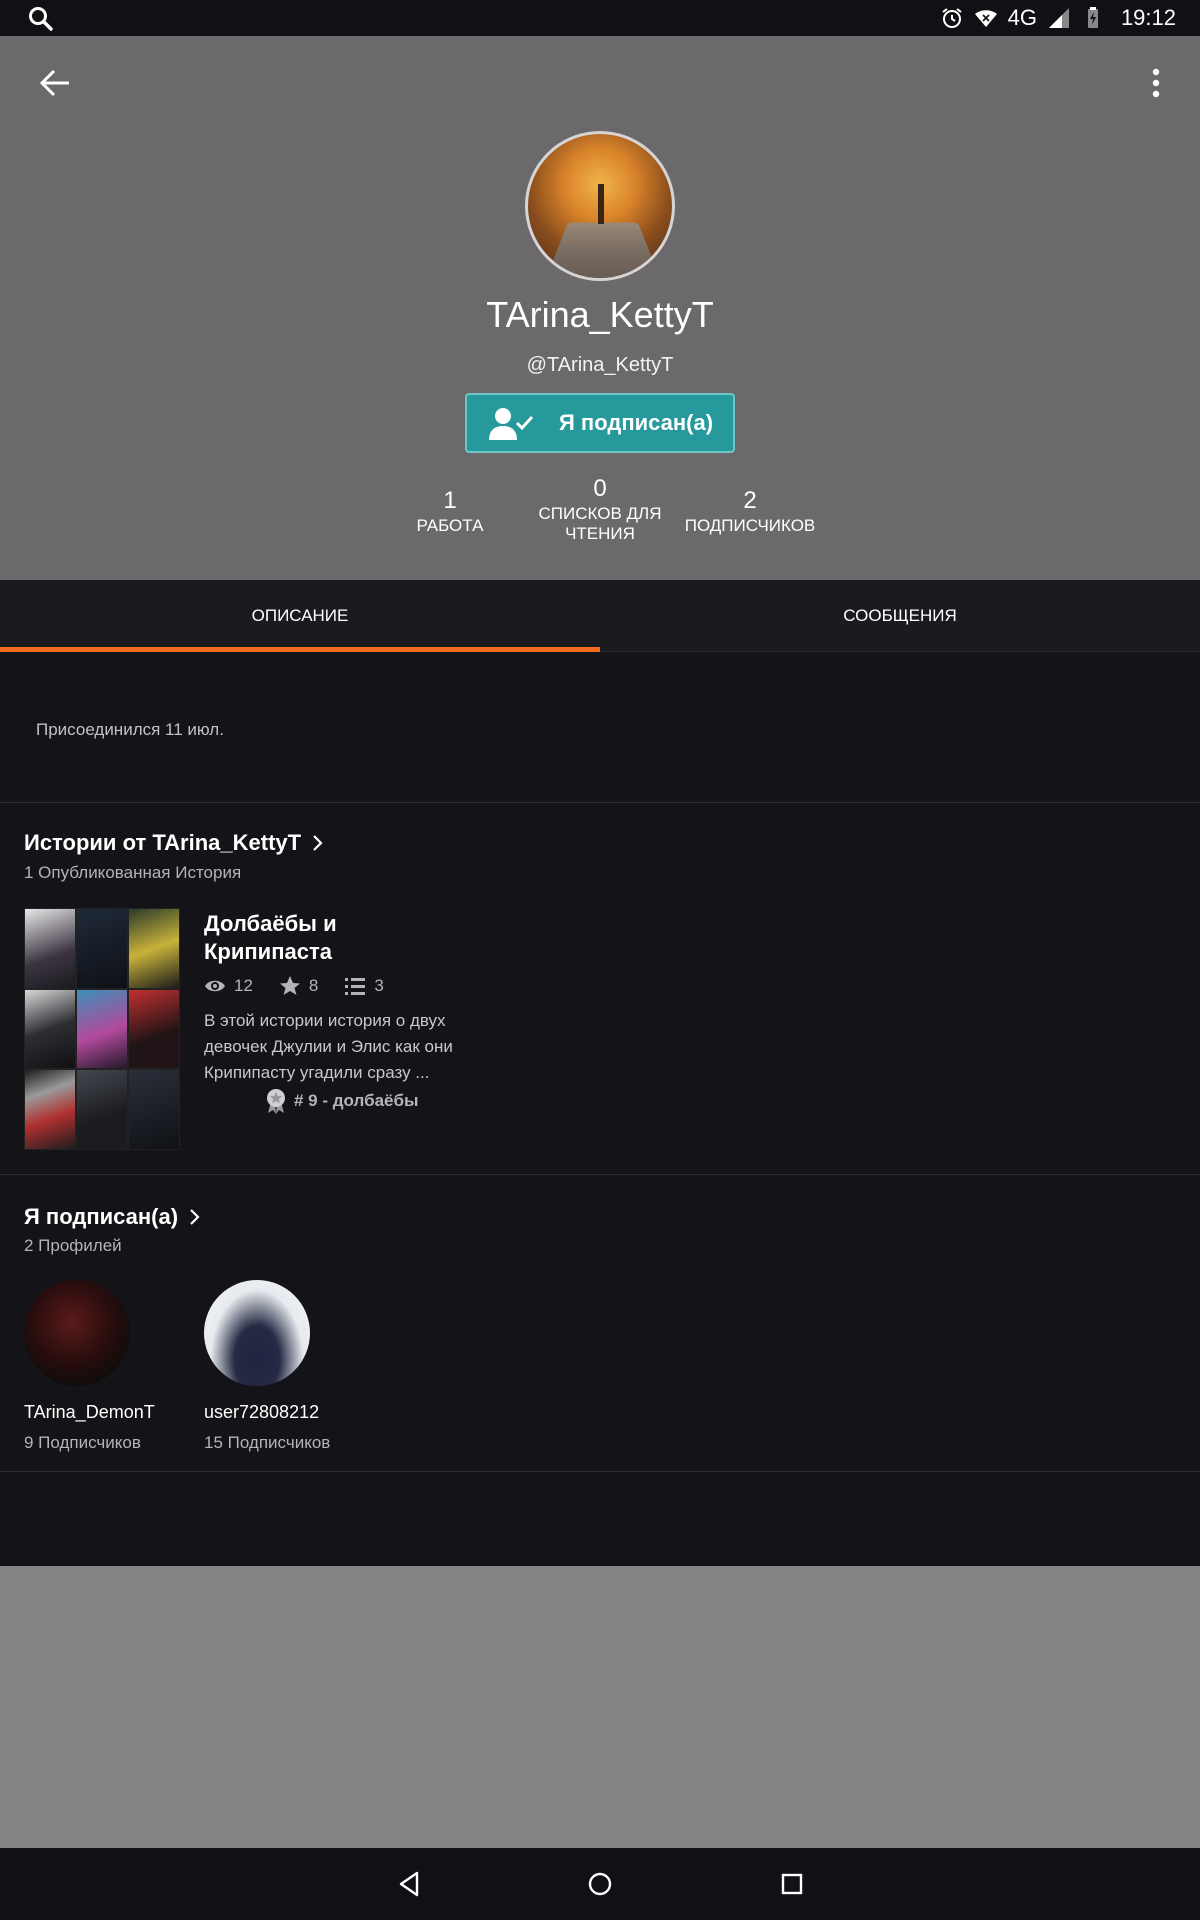  What do you see at coordinates (792, 1884) in the screenshot?
I see `nav-recents-icon` at bounding box center [792, 1884].